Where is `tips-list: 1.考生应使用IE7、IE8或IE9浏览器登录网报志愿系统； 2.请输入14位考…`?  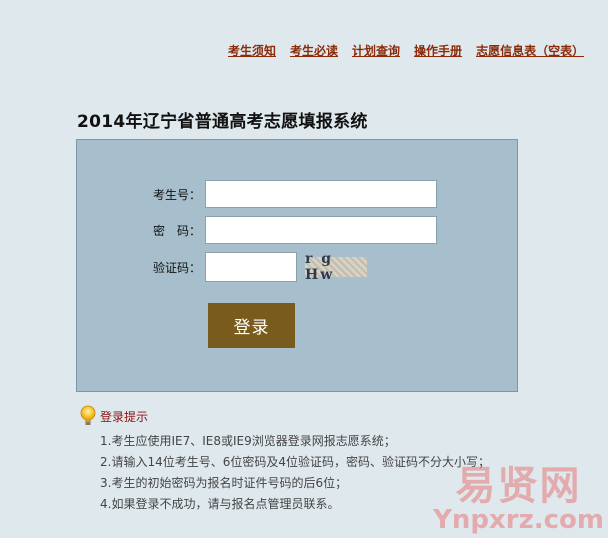 tips-list: 1.考生应使用IE7、IE8或IE9浏览器登录网报志愿系统； 2.请输入14位考… is located at coordinates (295, 473).